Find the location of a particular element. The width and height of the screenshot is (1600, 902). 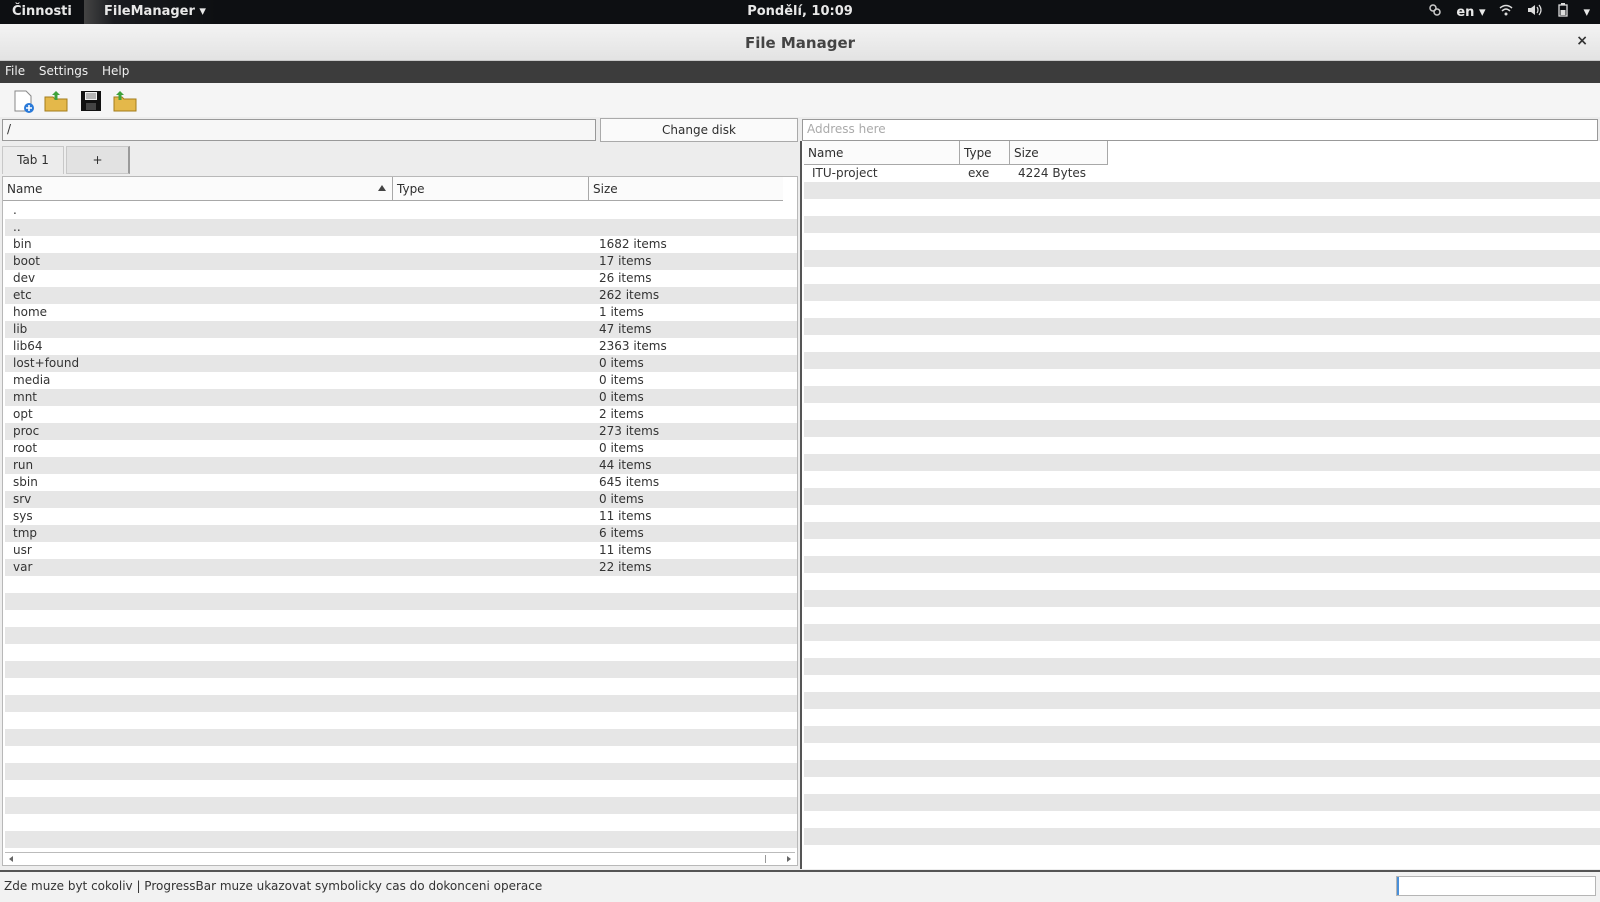

column-header-name: Name is located at coordinates (198, 189).